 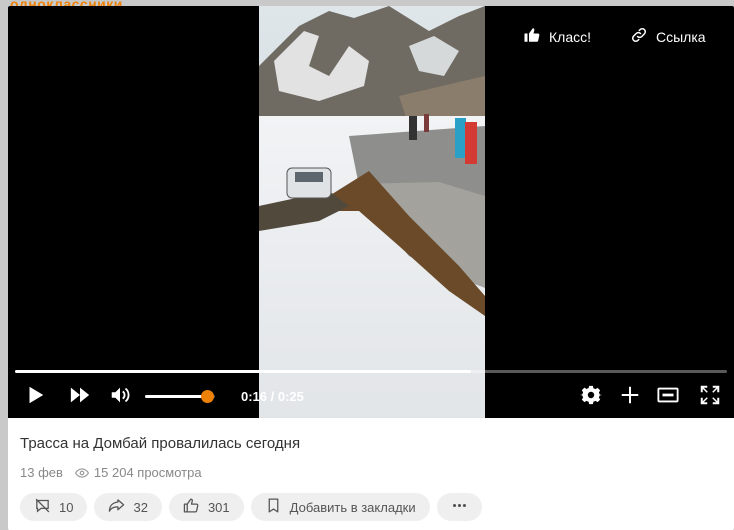 What do you see at coordinates (81, 472) in the screenshot?
I see `eye-icon` at bounding box center [81, 472].